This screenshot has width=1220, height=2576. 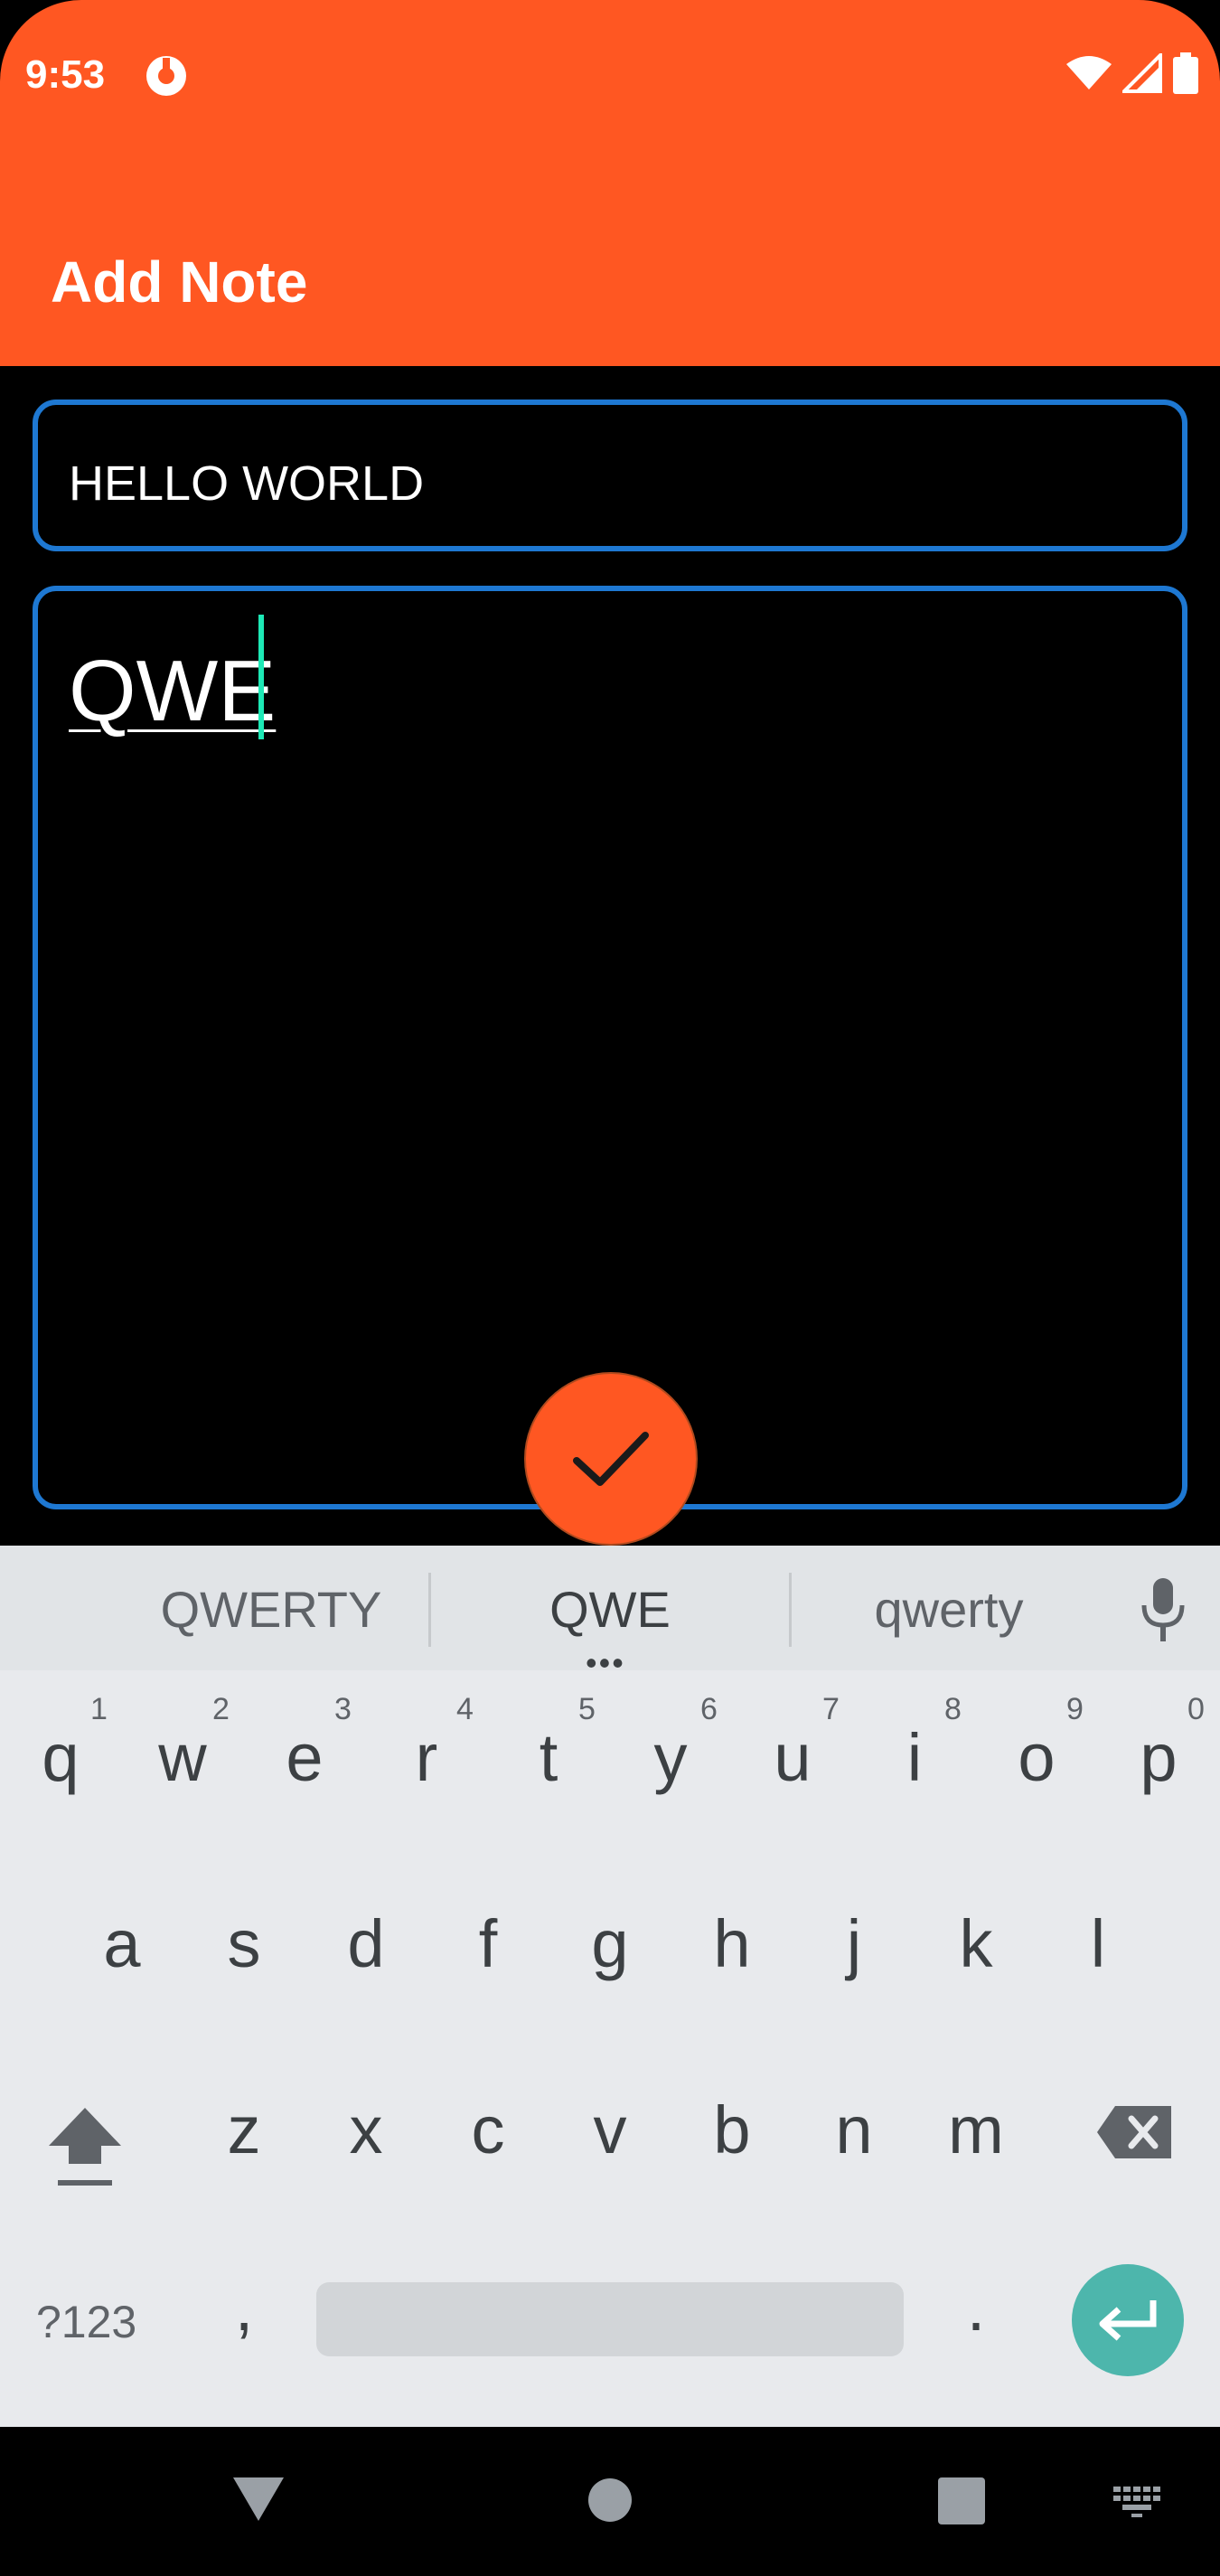 I want to click on recents-icon, so click(x=961, y=2501).